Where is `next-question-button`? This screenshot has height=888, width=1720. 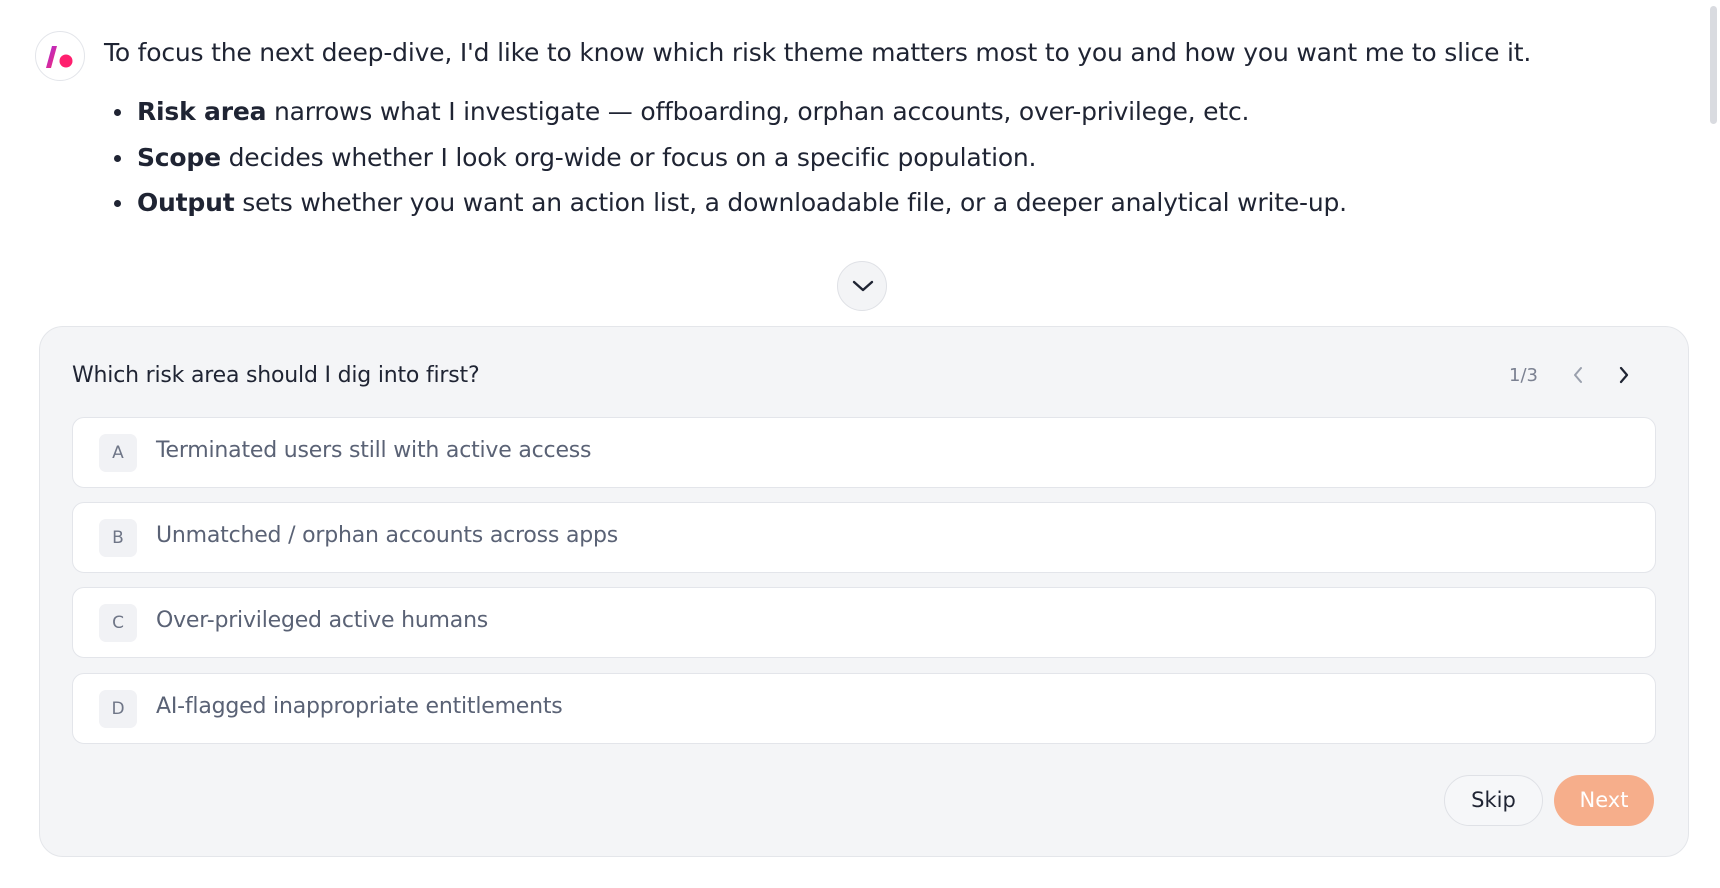
next-question-button is located at coordinates (1624, 375).